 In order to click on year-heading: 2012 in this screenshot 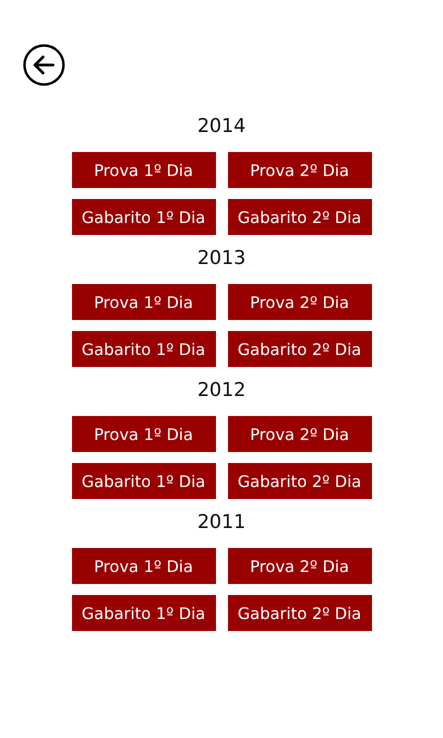, I will do `click(221, 390)`.